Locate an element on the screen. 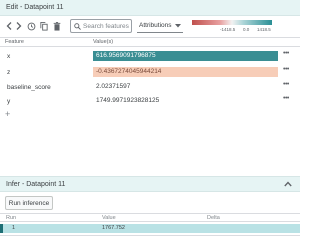  chevron-up-icon is located at coordinates (288, 184).